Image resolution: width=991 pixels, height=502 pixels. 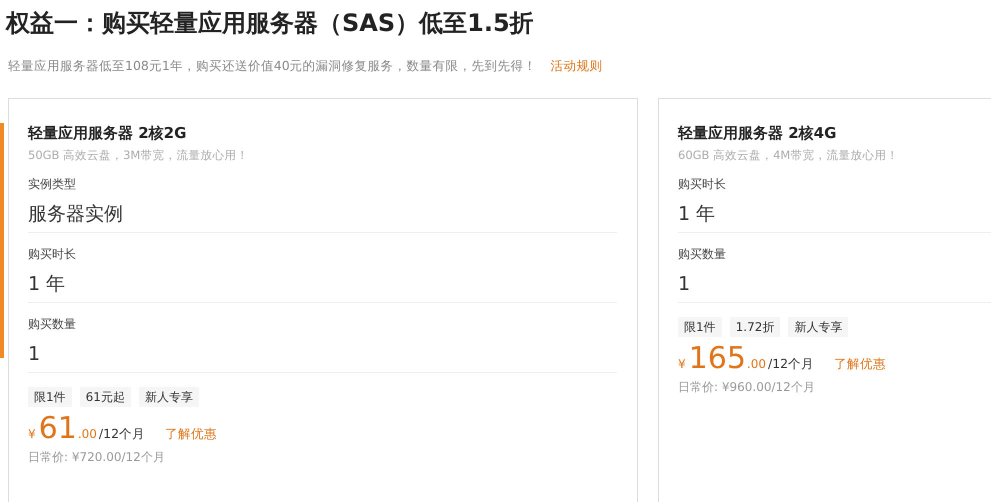 What do you see at coordinates (322, 214) in the screenshot?
I see `field-value: 服务器实例` at bounding box center [322, 214].